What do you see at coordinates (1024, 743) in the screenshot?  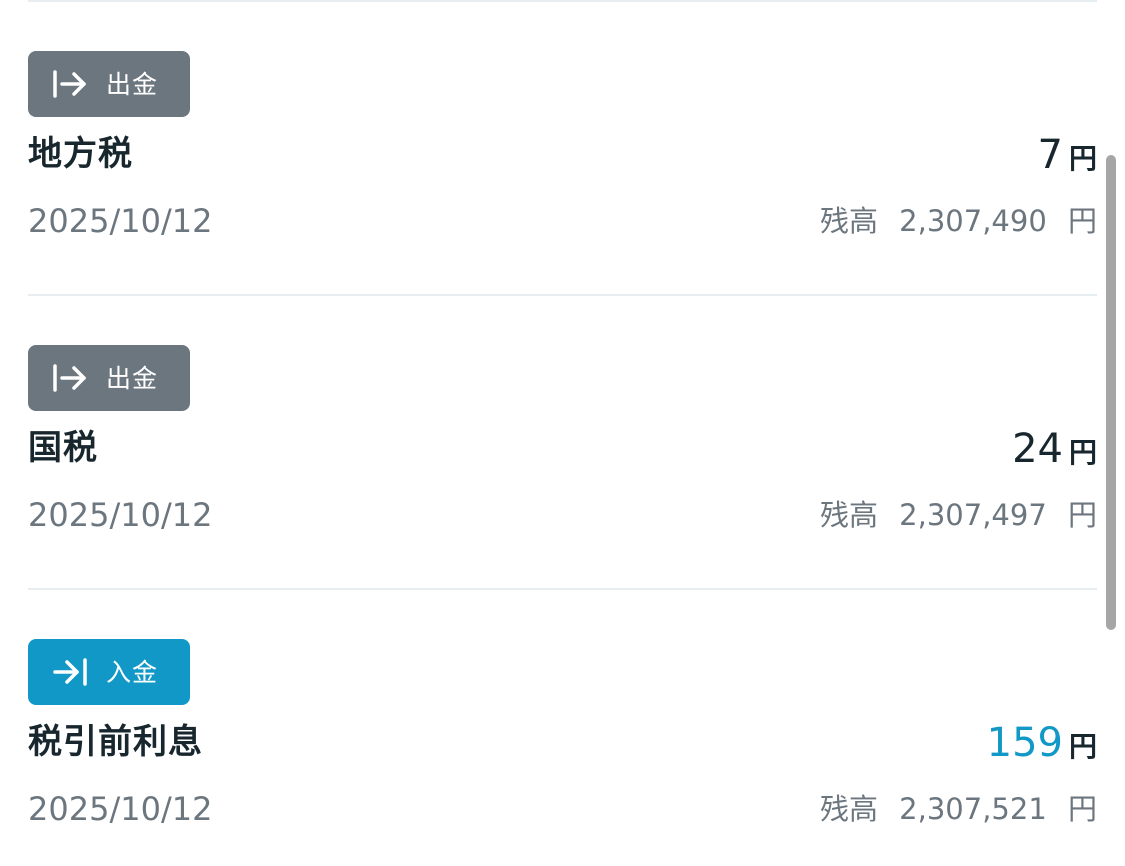 I see `amount-value: 159` at bounding box center [1024, 743].